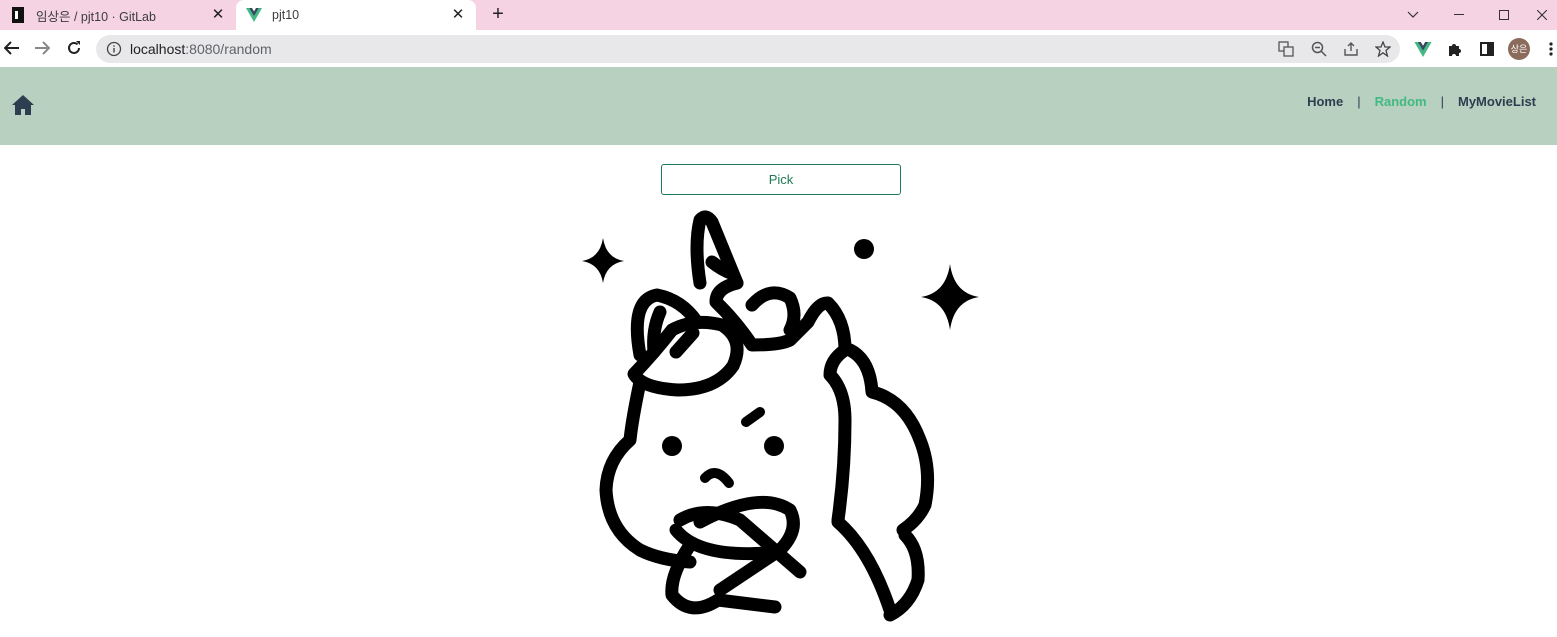  I want to click on new-tab-icon: +, so click(498, 15).